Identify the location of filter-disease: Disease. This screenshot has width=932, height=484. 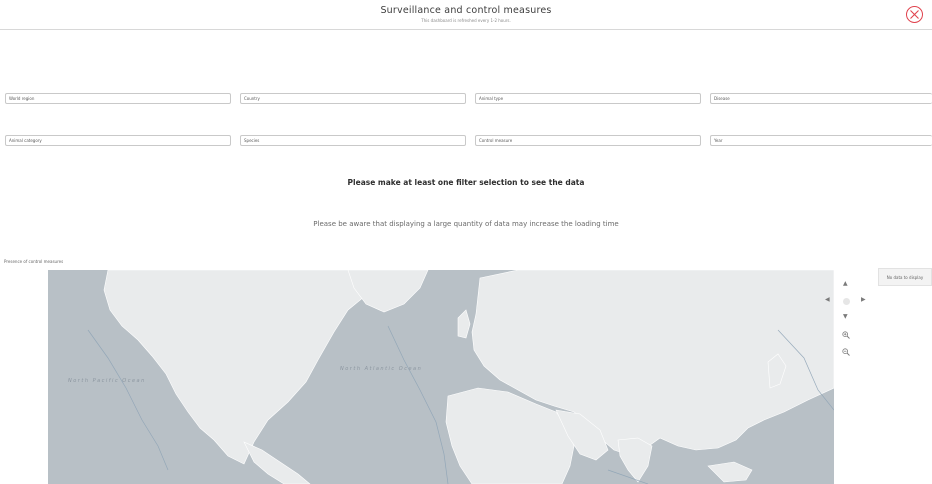
(821, 98).